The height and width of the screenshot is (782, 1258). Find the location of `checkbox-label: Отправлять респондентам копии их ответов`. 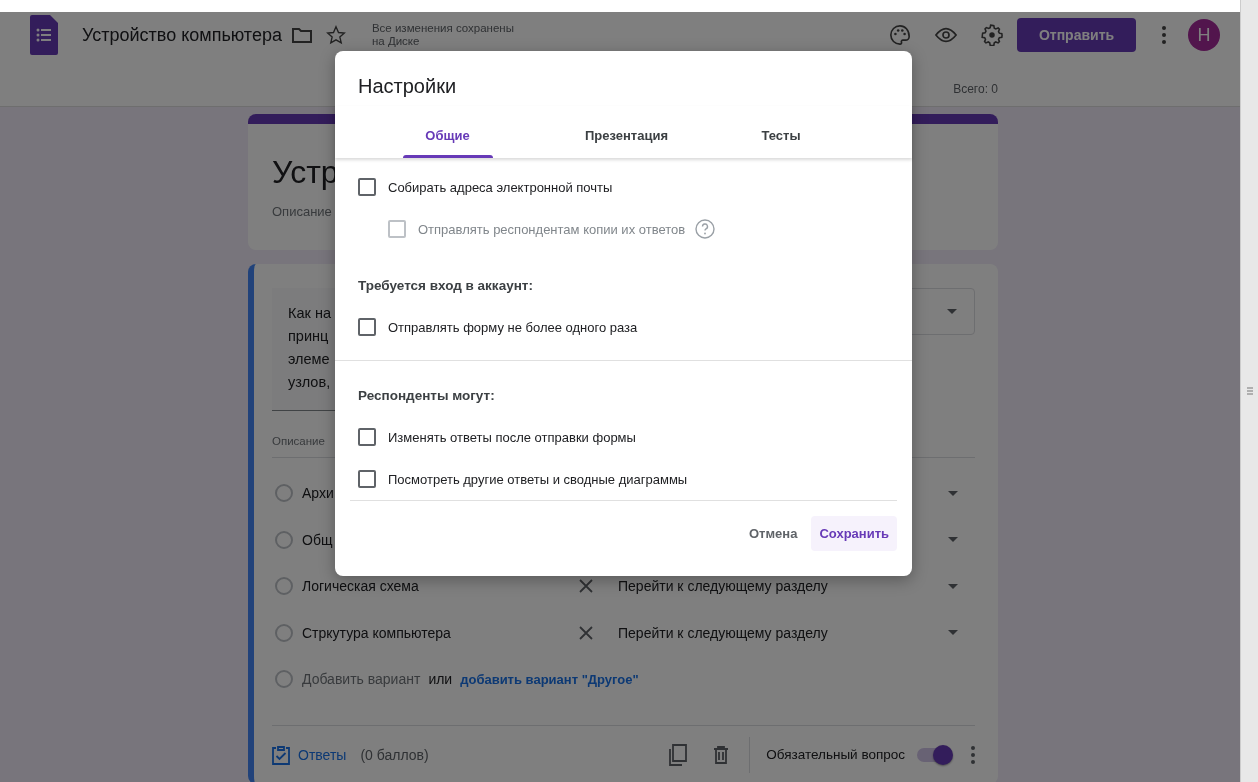

checkbox-label: Отправлять респондентам копии их ответов is located at coordinates (552, 229).